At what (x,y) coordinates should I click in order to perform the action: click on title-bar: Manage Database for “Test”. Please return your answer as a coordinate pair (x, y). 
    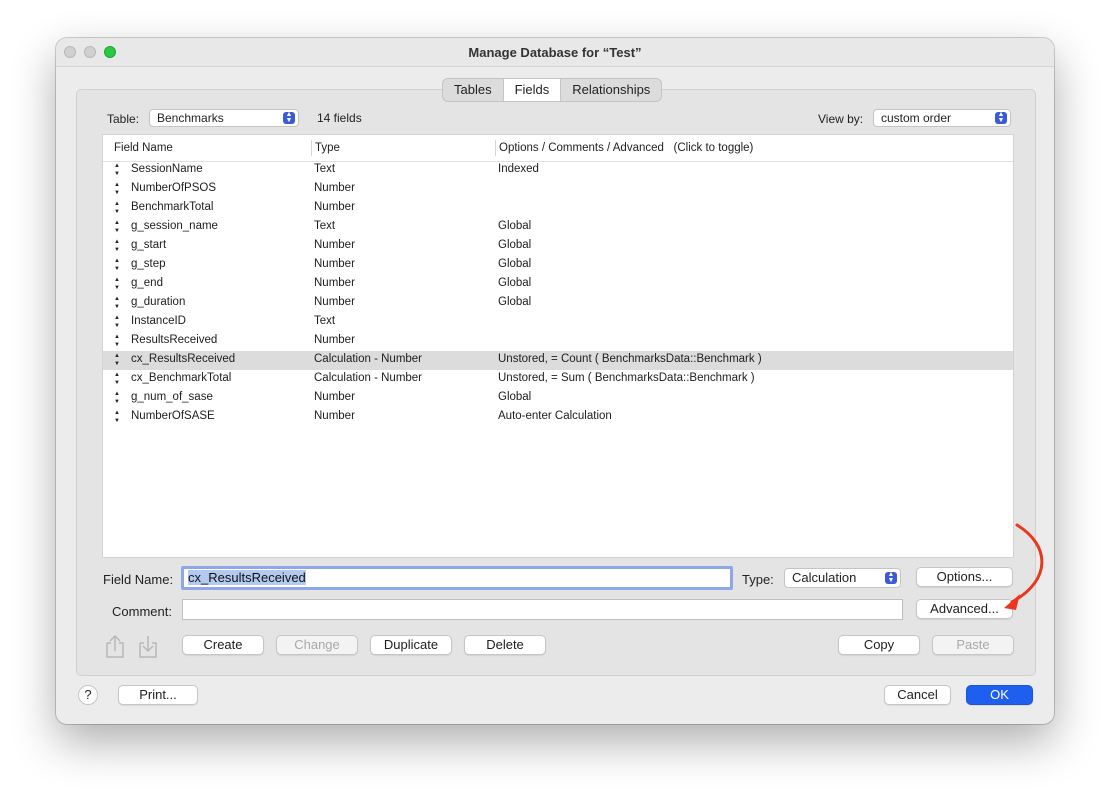
    Looking at the image, I should click on (555, 52).